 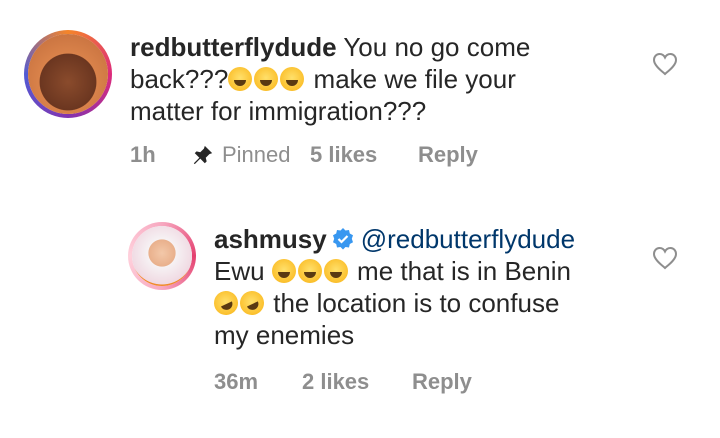 What do you see at coordinates (357, 382) in the screenshot?
I see `likes-count: 2 likes` at bounding box center [357, 382].